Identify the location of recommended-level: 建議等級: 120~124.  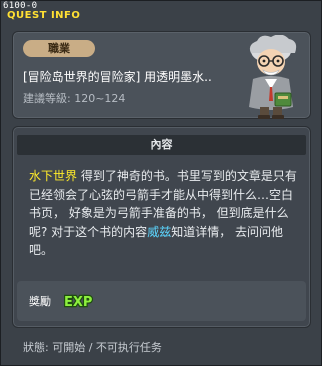
(74, 98).